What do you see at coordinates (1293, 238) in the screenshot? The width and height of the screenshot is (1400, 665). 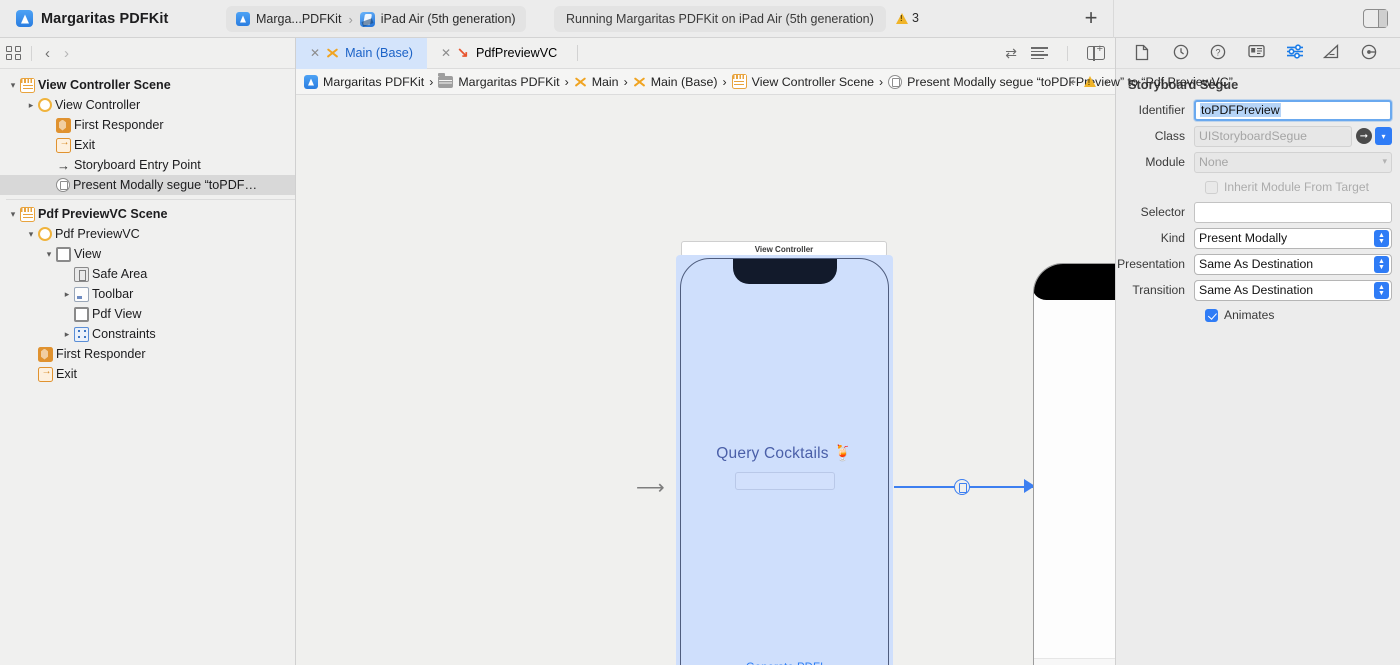 I see `kind-popup-button: Present Modally ▲ ▼` at bounding box center [1293, 238].